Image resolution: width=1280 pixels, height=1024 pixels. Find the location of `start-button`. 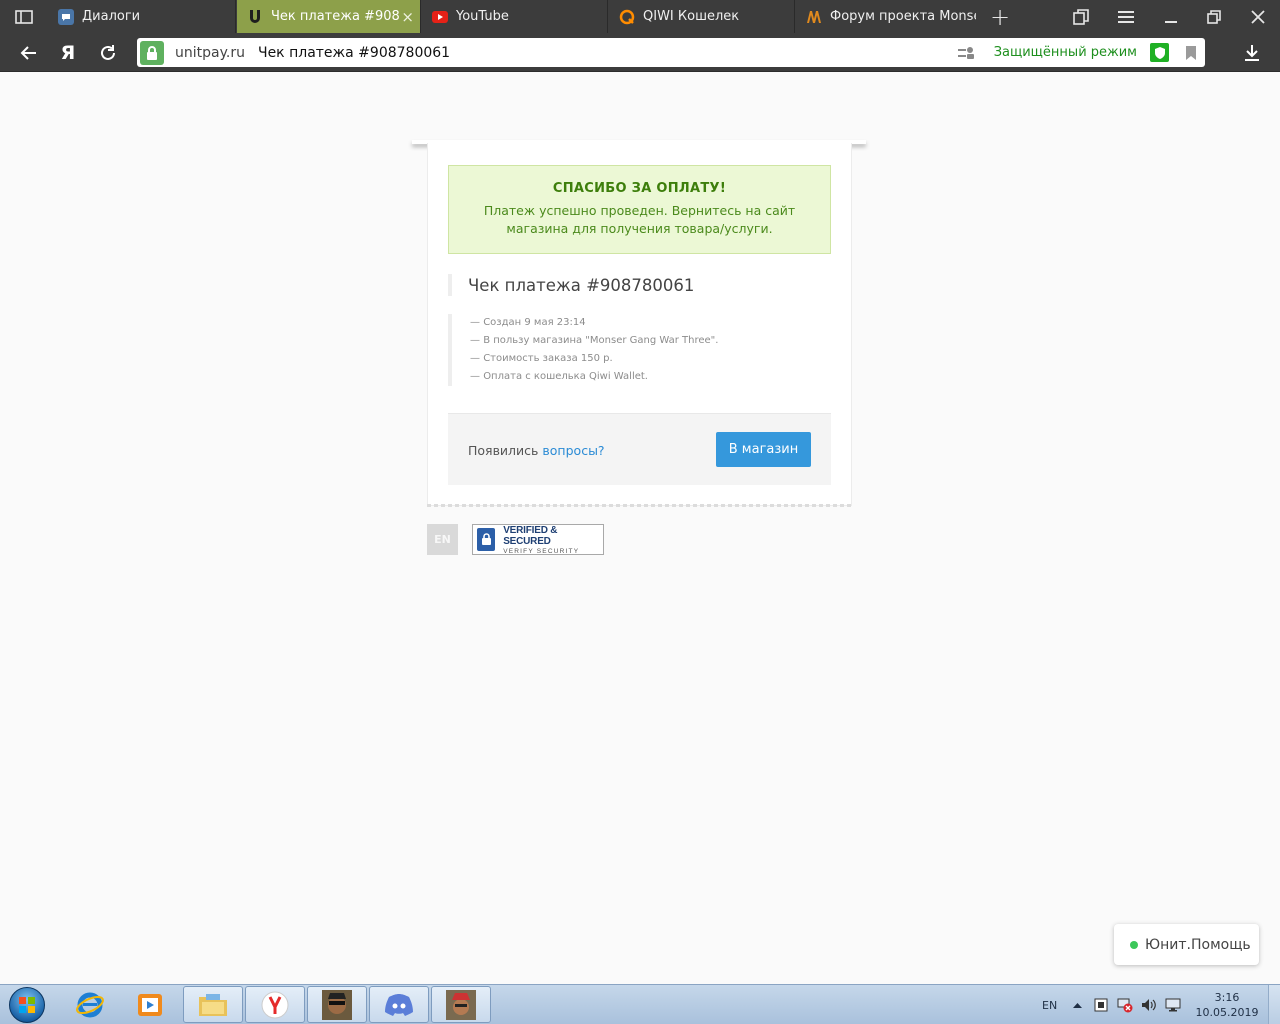

start-button is located at coordinates (27, 1004).